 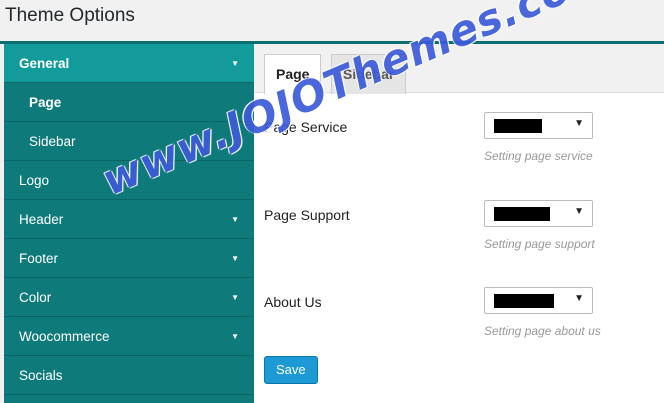 What do you see at coordinates (129, 141) in the screenshot?
I see `sidebar-subitem-sidebar: Sidebar` at bounding box center [129, 141].